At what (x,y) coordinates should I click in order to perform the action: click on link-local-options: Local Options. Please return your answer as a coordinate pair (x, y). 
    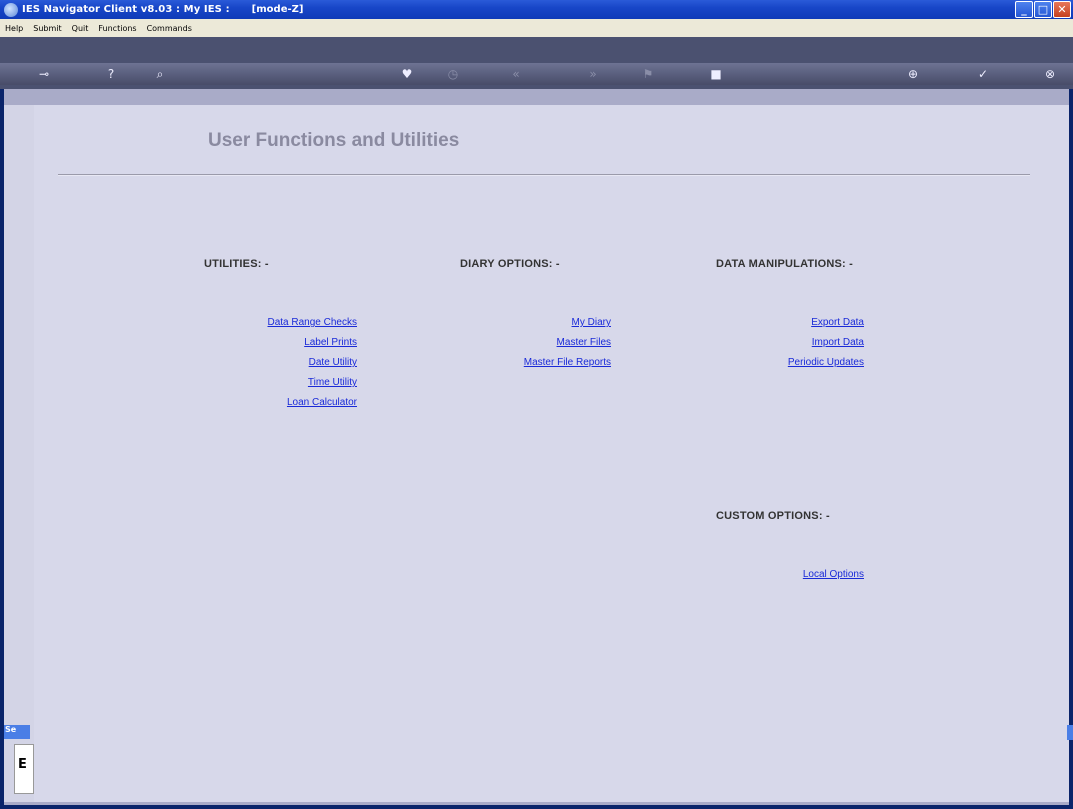
    Looking at the image, I should click on (833, 574).